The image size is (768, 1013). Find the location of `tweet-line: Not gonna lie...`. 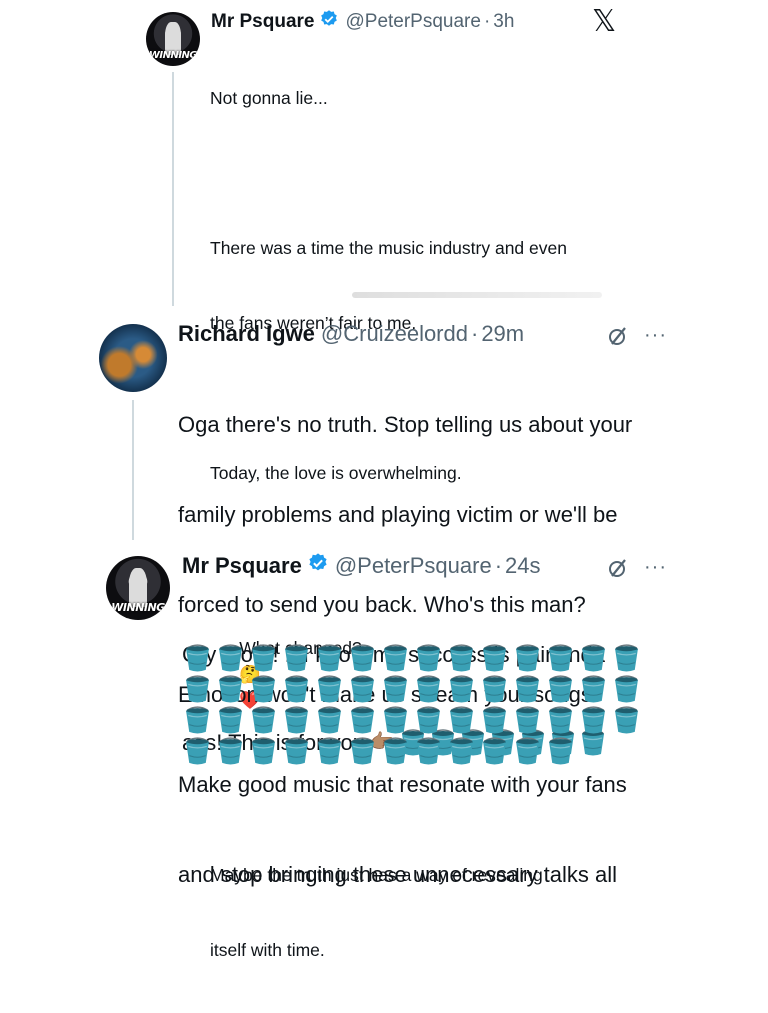

tweet-line: Not gonna lie... is located at coordinates (269, 98).